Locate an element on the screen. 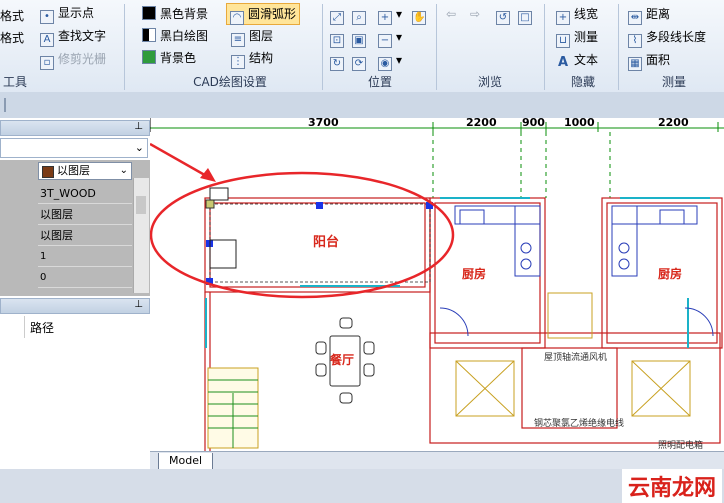 The width and height of the screenshot is (724, 503). property-grid: 以图层 ⌄ 3T_WOOD 以图层 以图层 1 0 is located at coordinates (75, 228).